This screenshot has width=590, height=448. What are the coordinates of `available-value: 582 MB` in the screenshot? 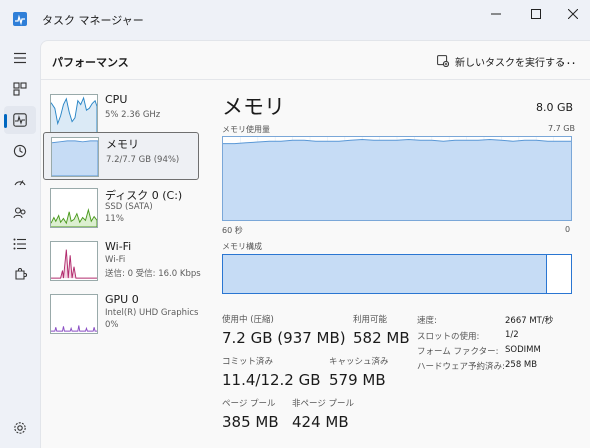 It's located at (381, 338).